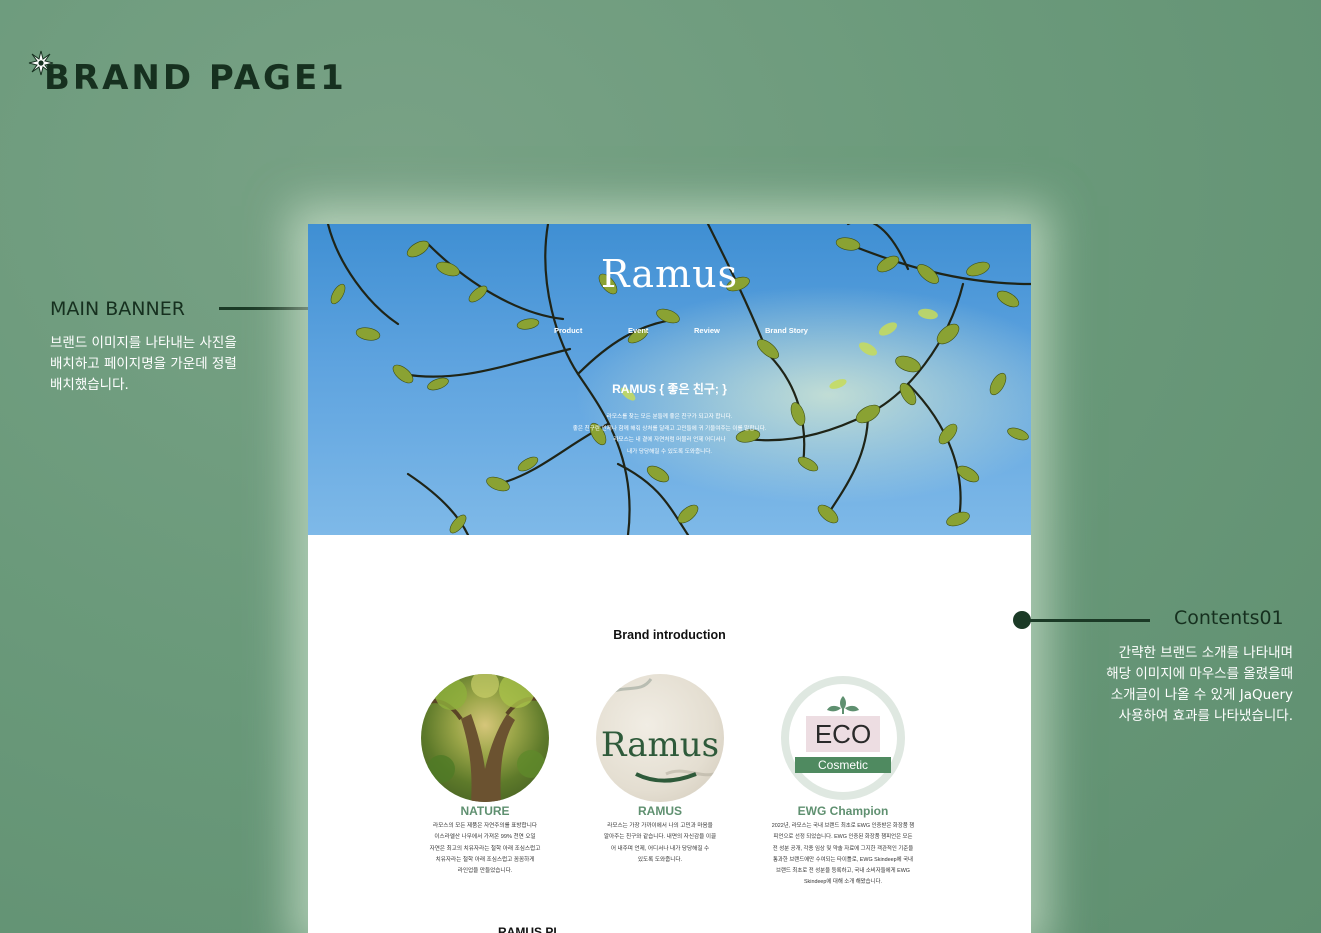  What do you see at coordinates (842, 765) in the screenshot?
I see `badge-cosmetic-text: Cosmetic` at bounding box center [842, 765].